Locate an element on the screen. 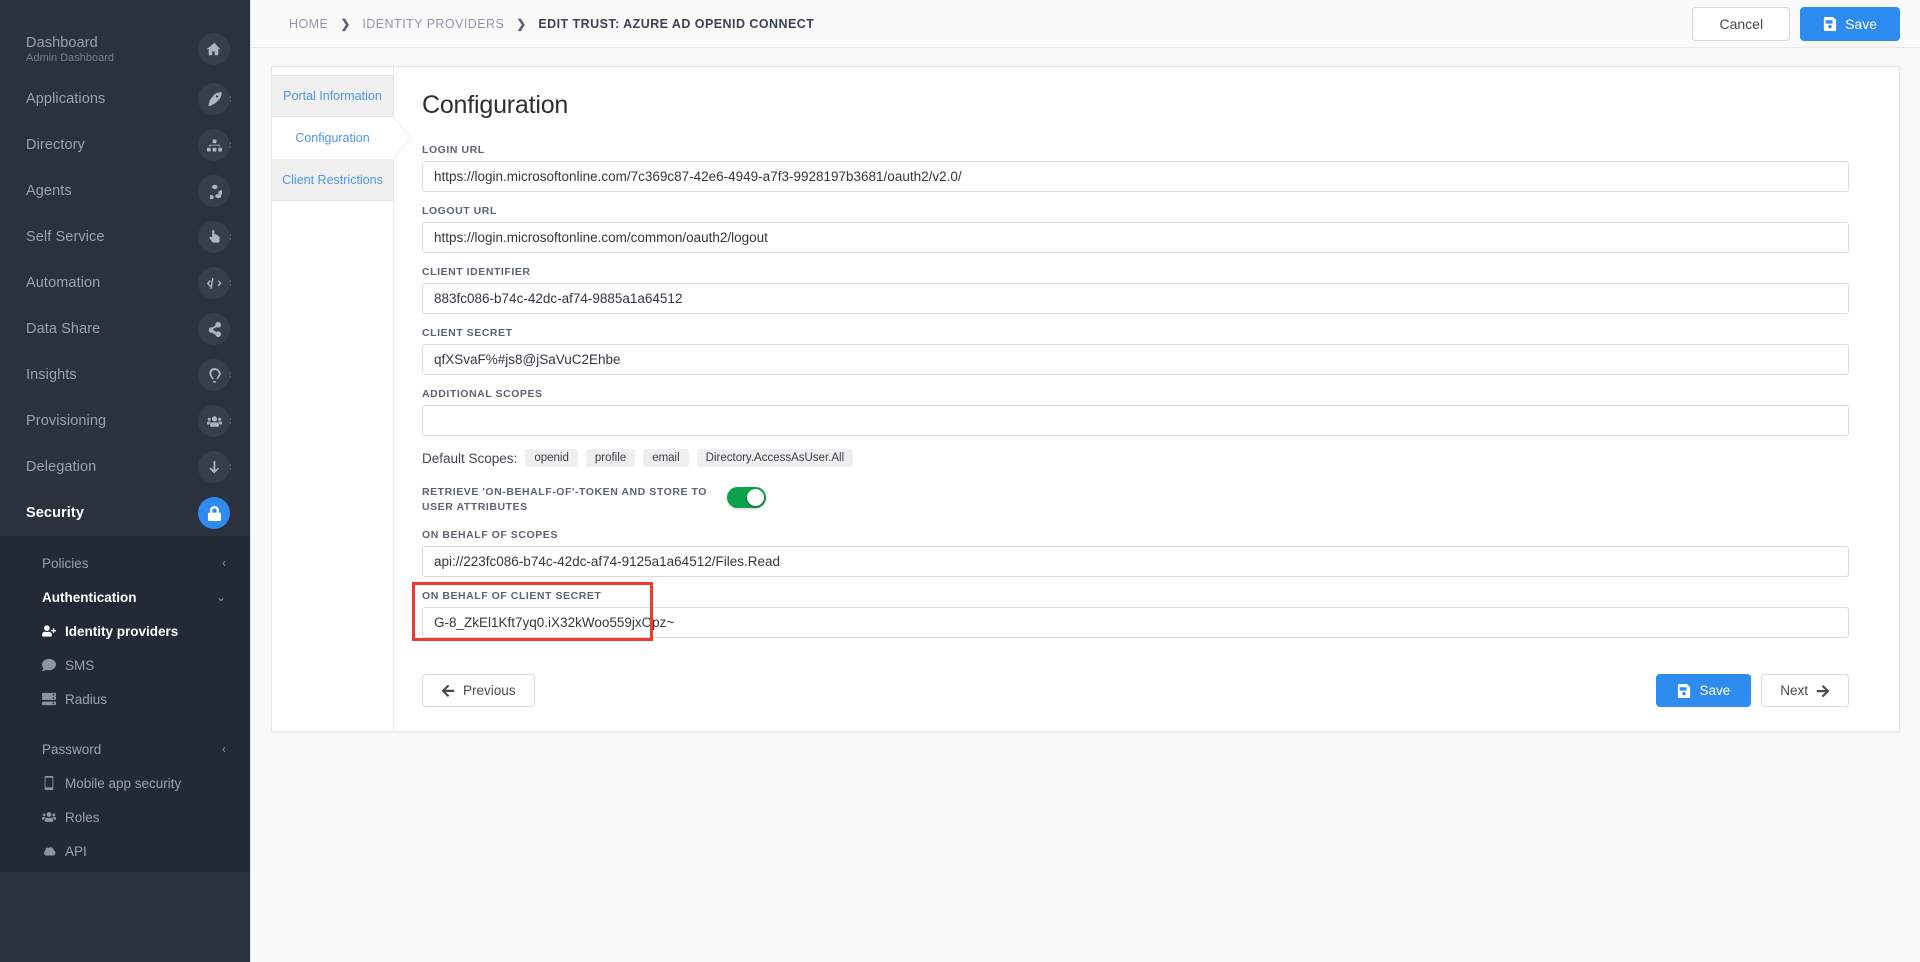  form-save-button: Save is located at coordinates (1704, 691).